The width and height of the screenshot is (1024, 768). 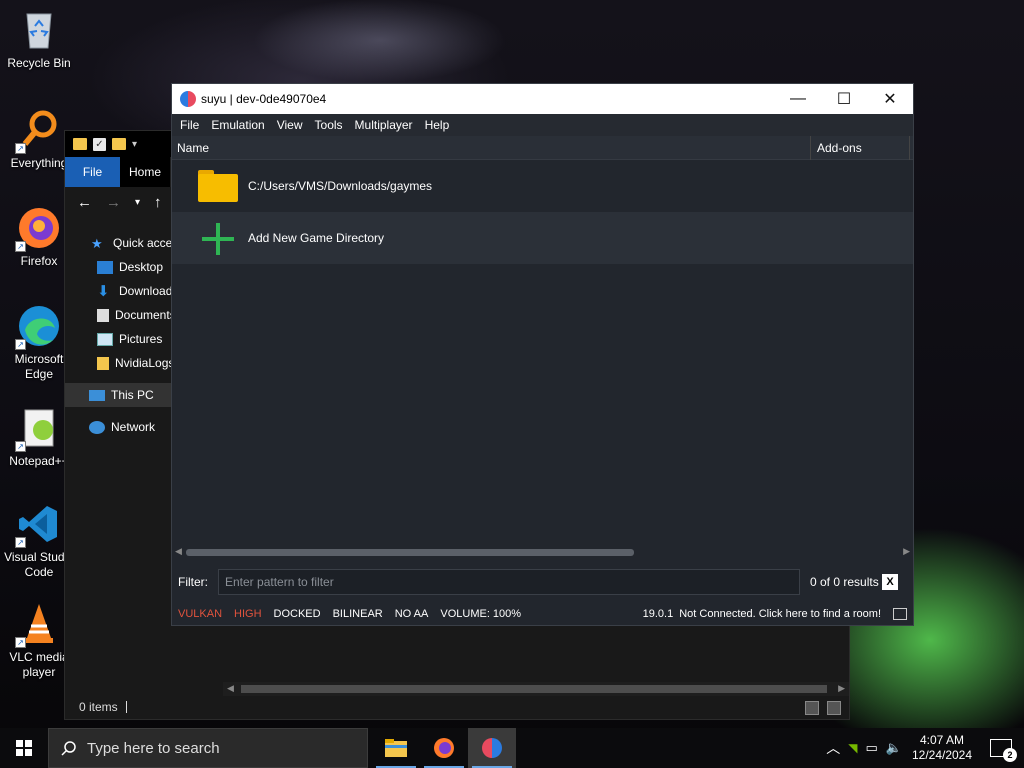 What do you see at coordinates (1003, 750) in the screenshot?
I see `action-center-icon: 2` at bounding box center [1003, 750].